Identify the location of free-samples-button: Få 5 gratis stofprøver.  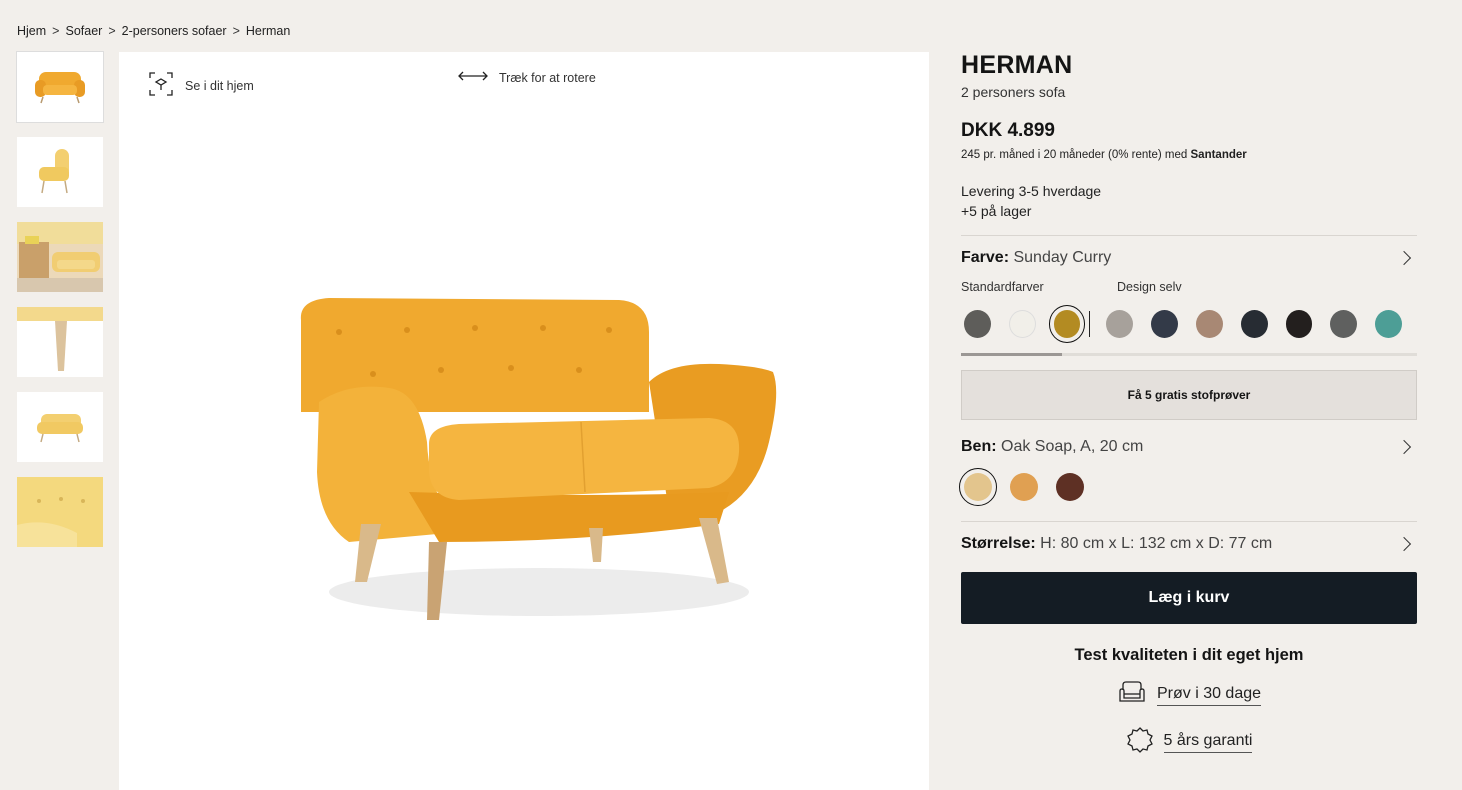
(1189, 394).